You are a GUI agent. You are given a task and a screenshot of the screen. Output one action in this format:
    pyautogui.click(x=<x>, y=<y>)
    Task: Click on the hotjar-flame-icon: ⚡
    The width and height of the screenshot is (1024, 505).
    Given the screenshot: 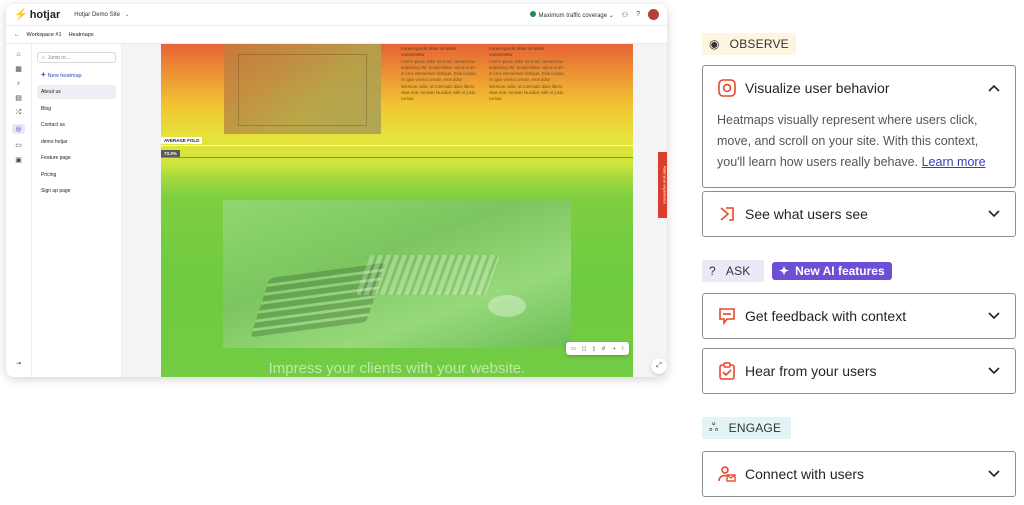 What is the action you would take?
    pyautogui.click(x=21, y=15)
    